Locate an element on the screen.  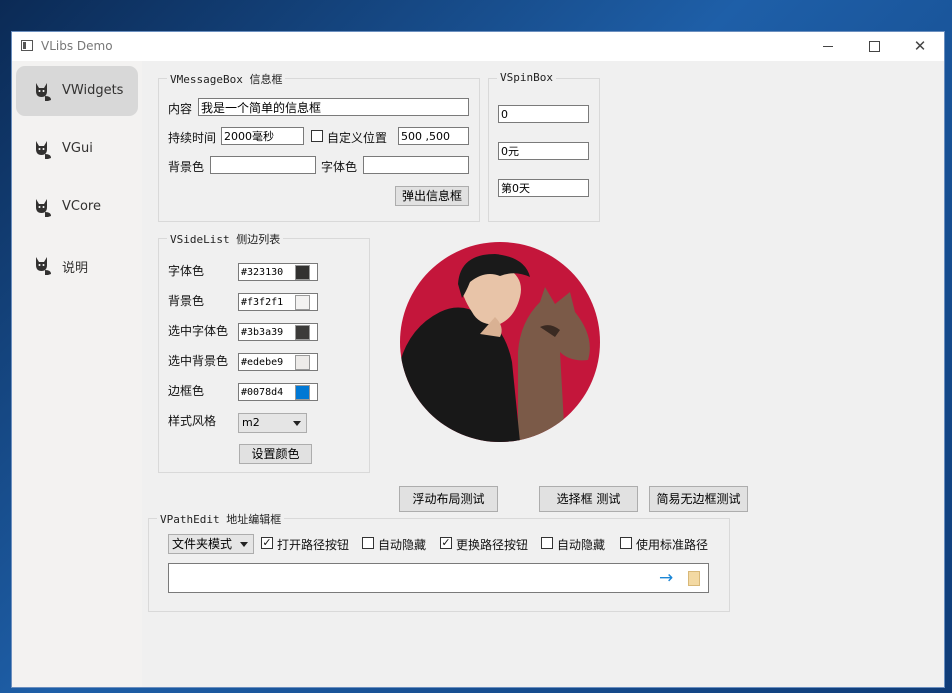
style-select: m2 is located at coordinates (272, 423).